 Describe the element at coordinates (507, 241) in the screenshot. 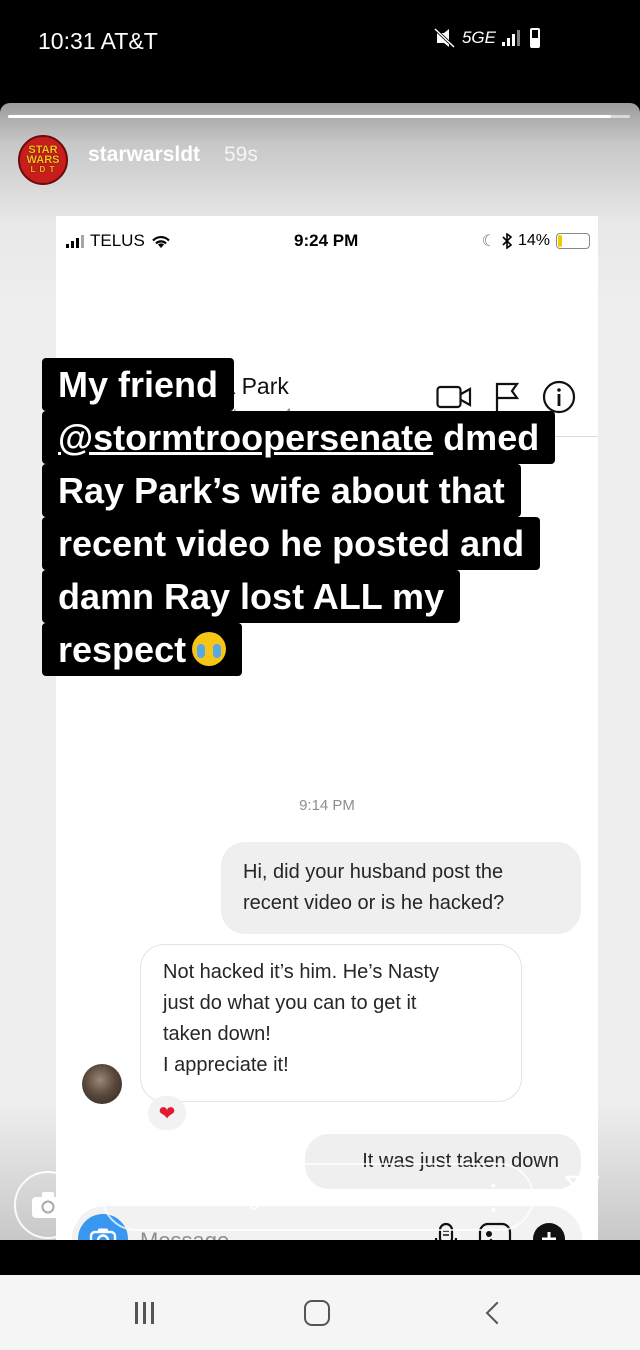

I see `bluetooth-icon` at that location.